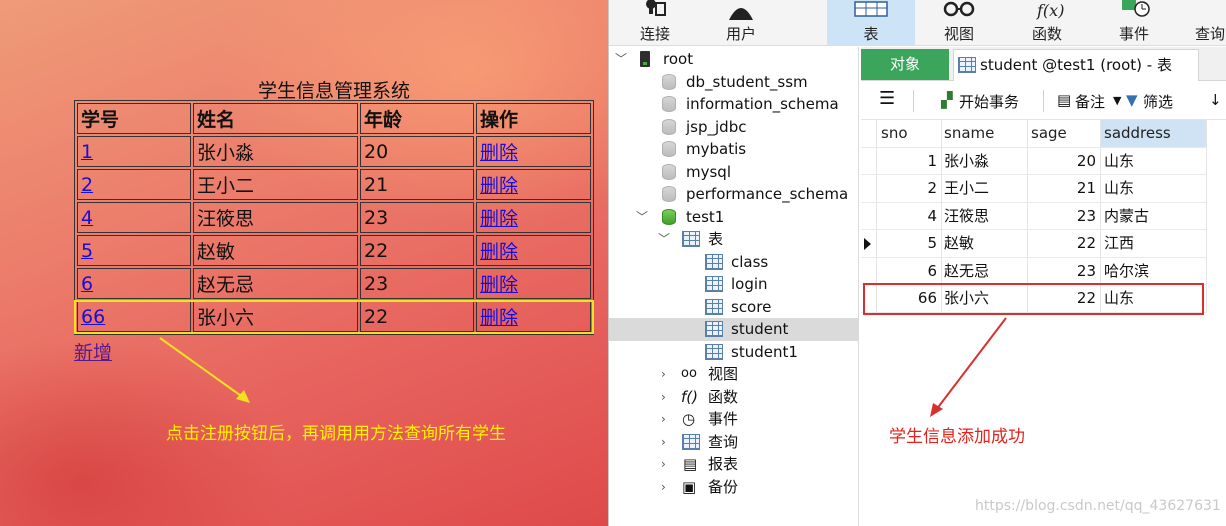 This screenshot has width=1226, height=526. Describe the element at coordinates (909, 299) in the screenshot. I see `cell-sno: 66` at that location.